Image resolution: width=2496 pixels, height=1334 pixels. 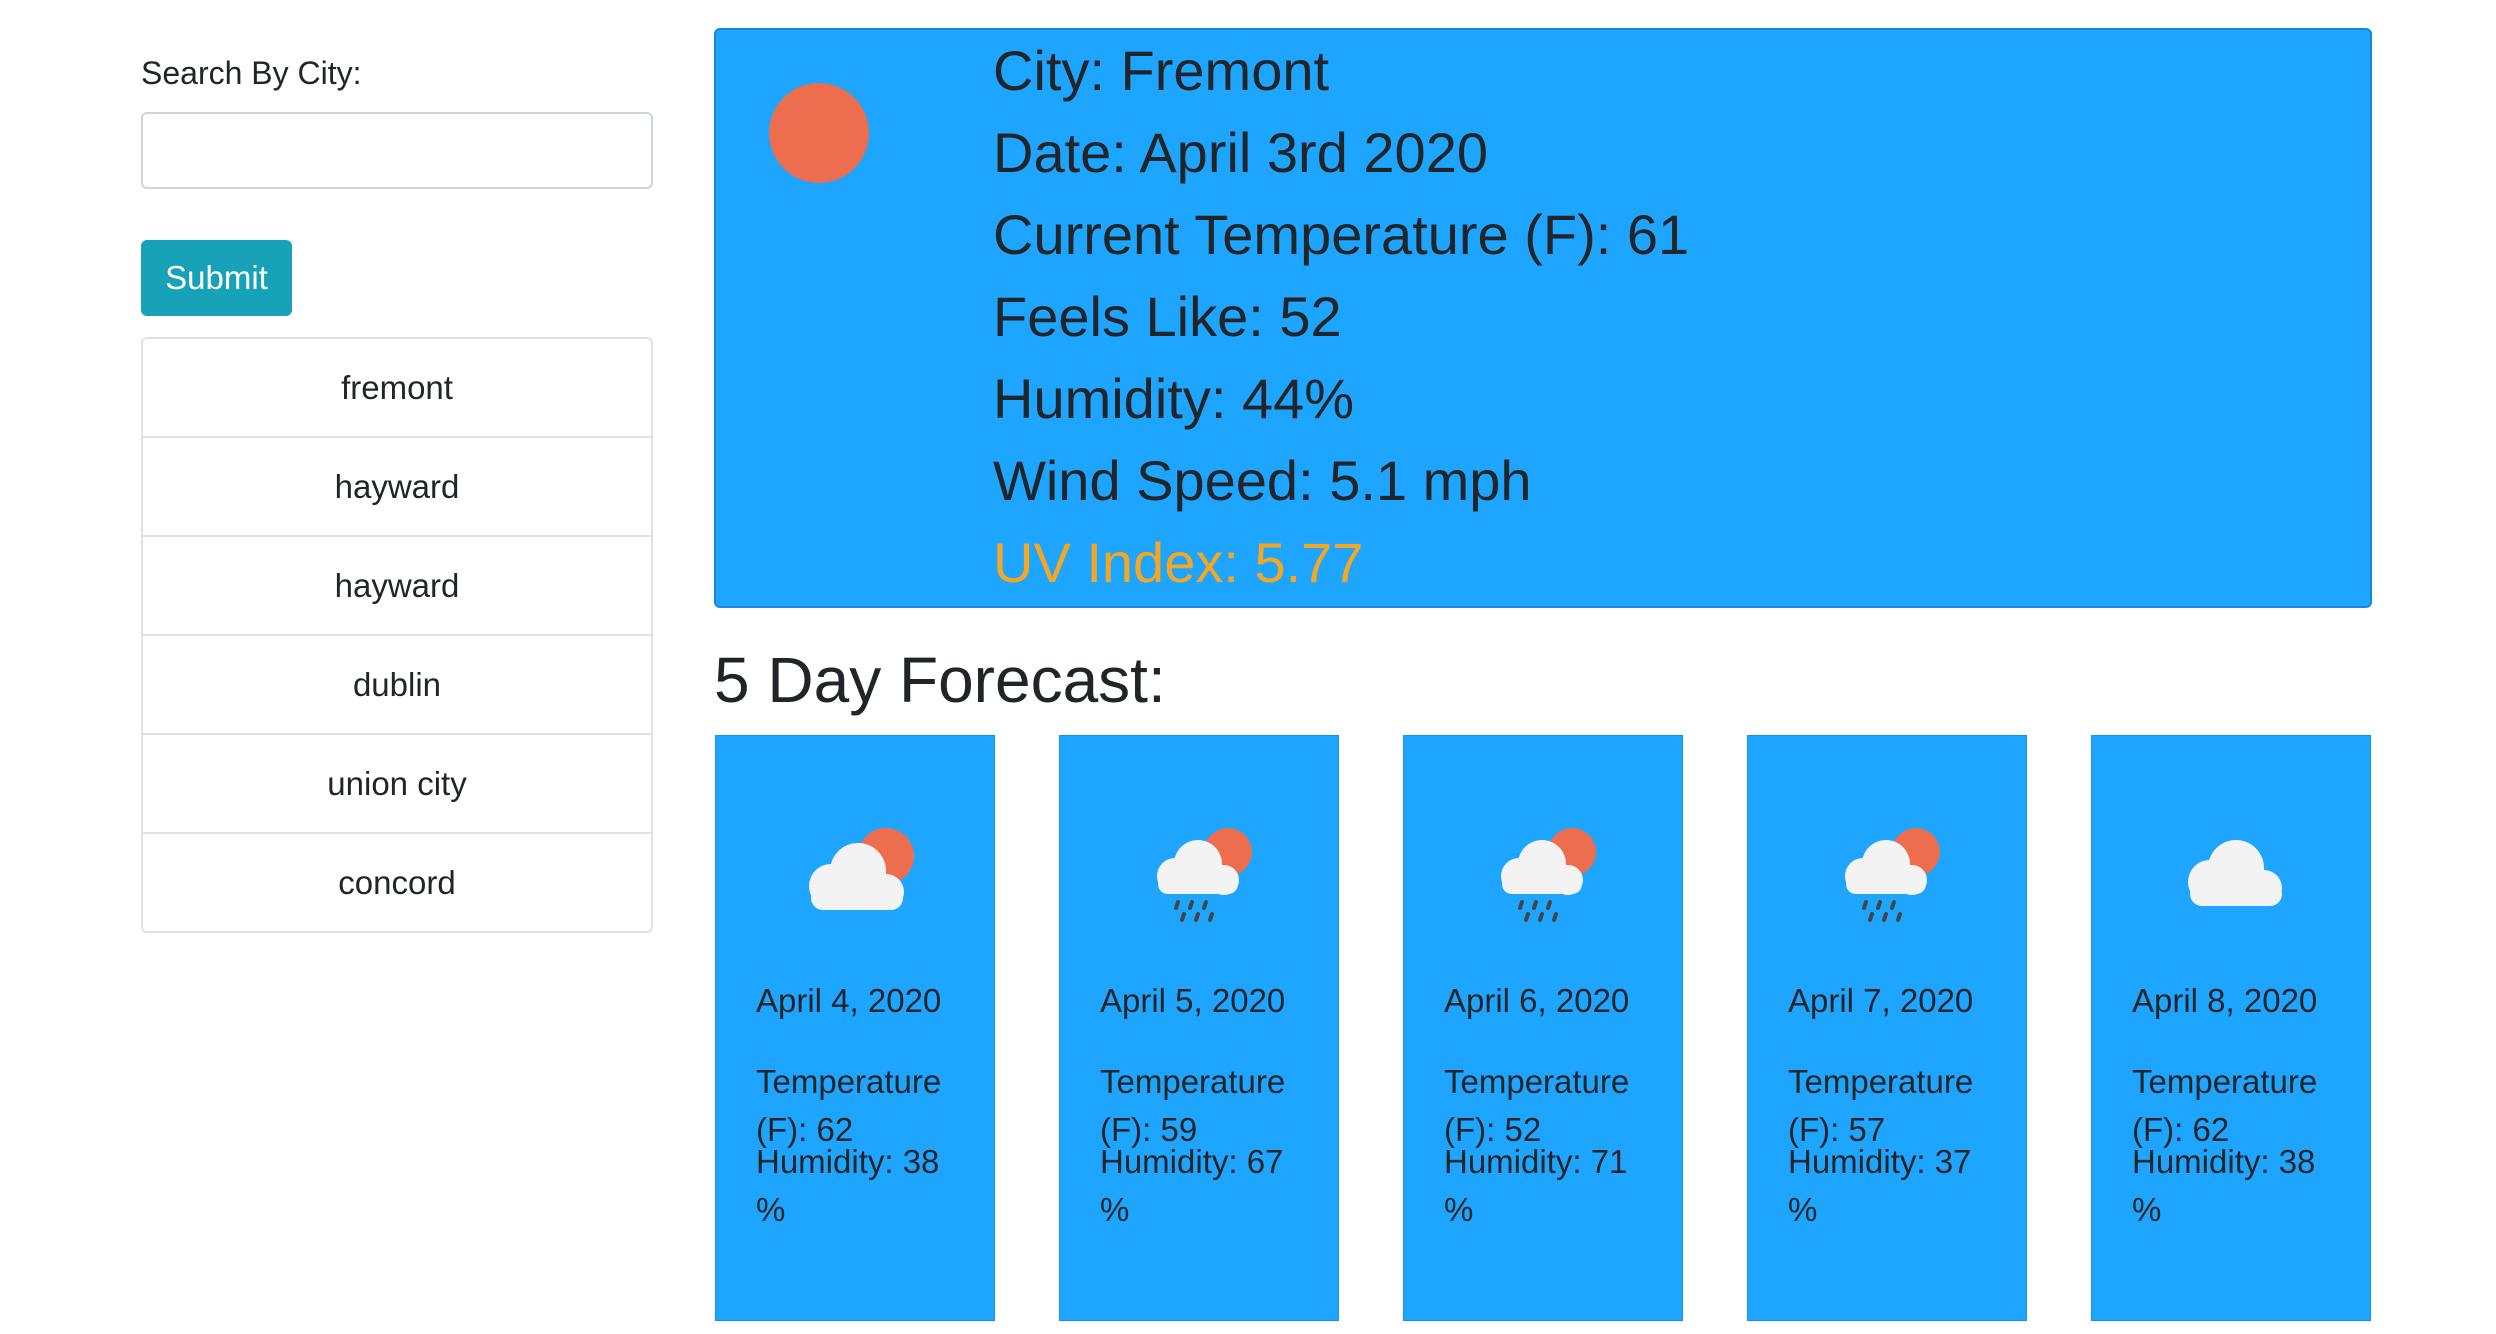 I want to click on forecast-date: April 7, 2020, so click(x=1881, y=1000).